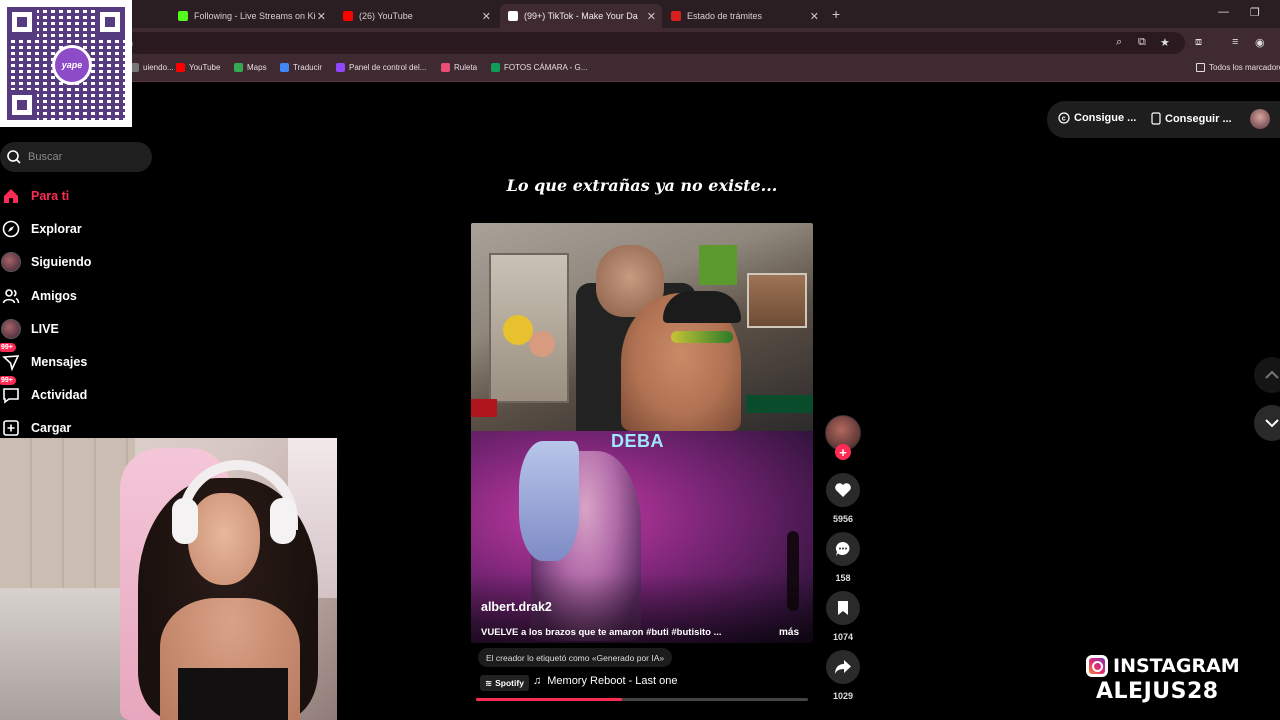 The height and width of the screenshot is (720, 1280). What do you see at coordinates (11, 395) in the screenshot?
I see `activity-icon` at bounding box center [11, 395].